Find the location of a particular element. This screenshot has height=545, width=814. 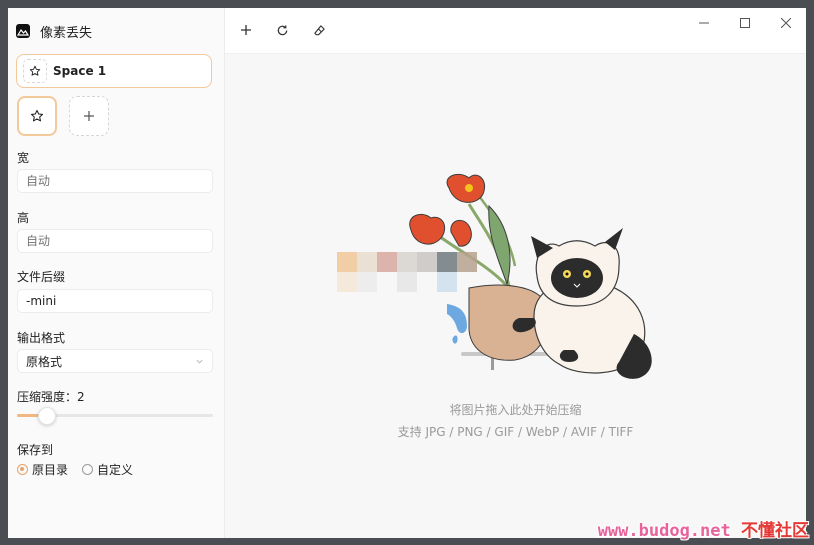

suffix-label: 文件后缀 is located at coordinates (41, 277).